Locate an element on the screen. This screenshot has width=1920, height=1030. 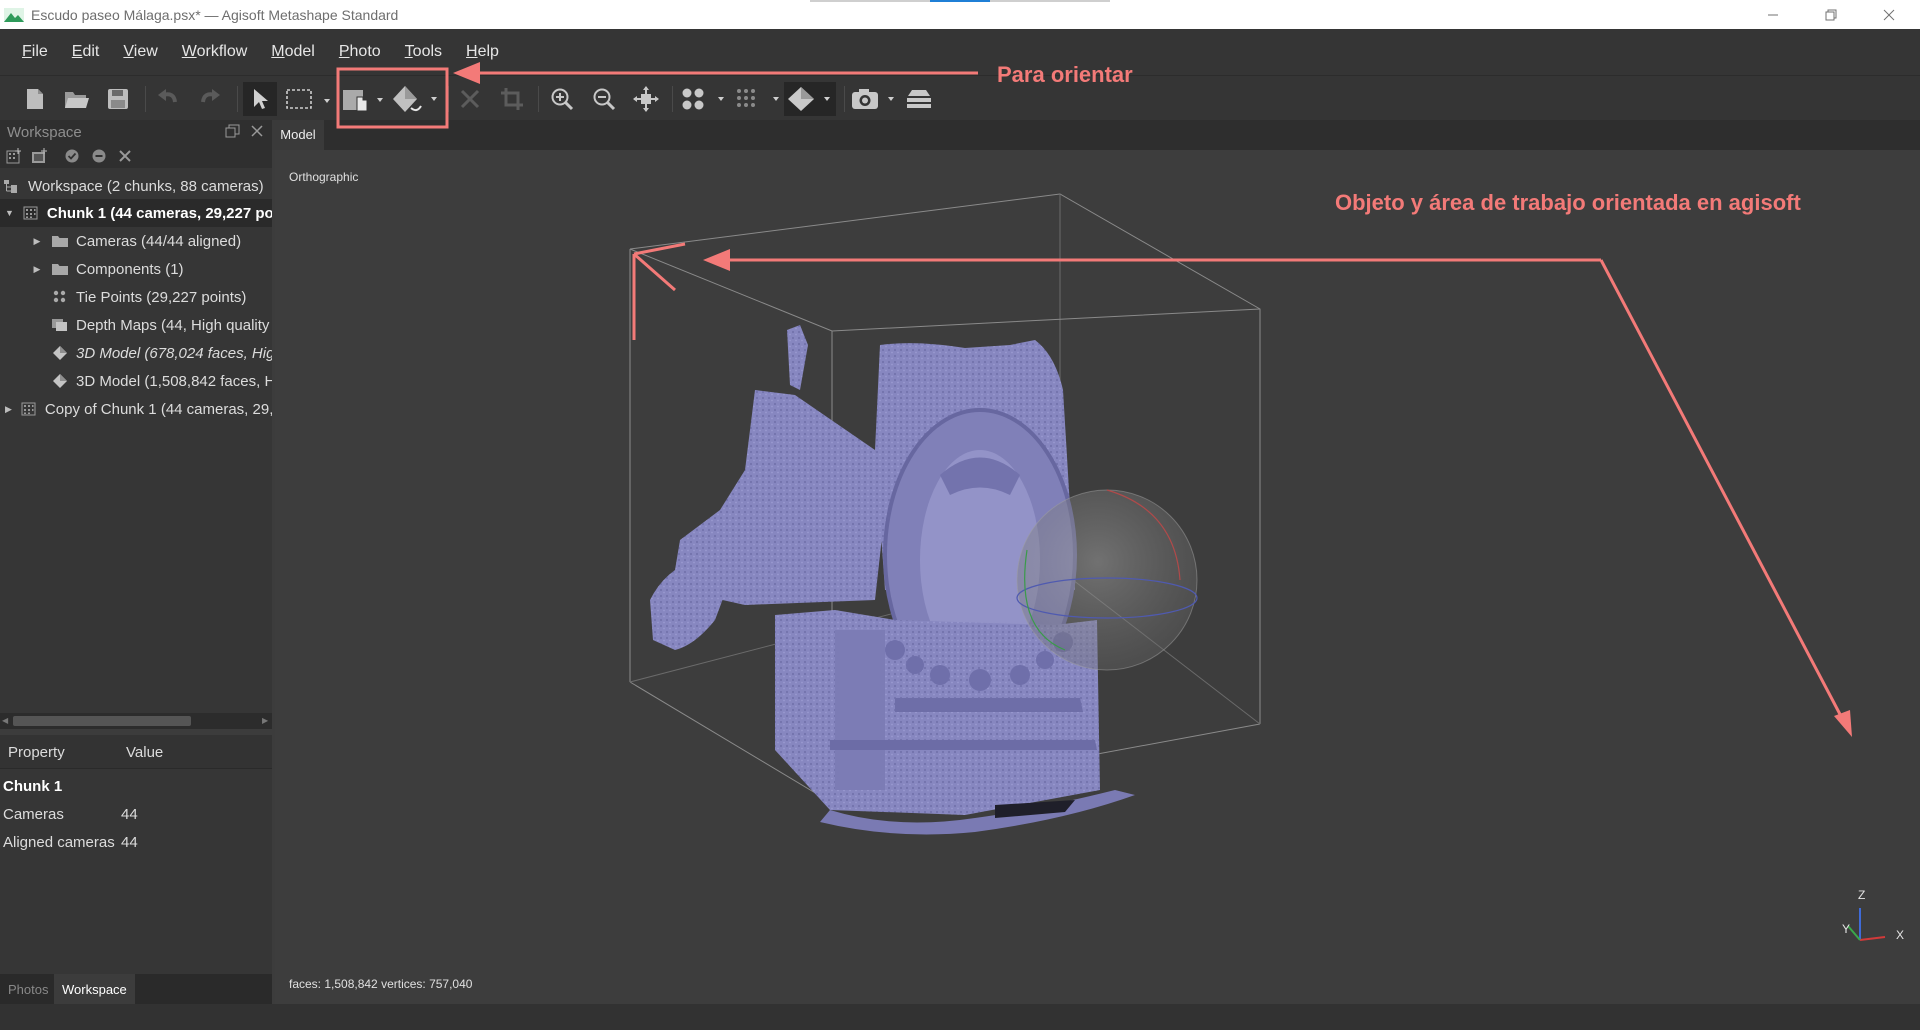
menu-file-key: F is located at coordinates (27, 51).